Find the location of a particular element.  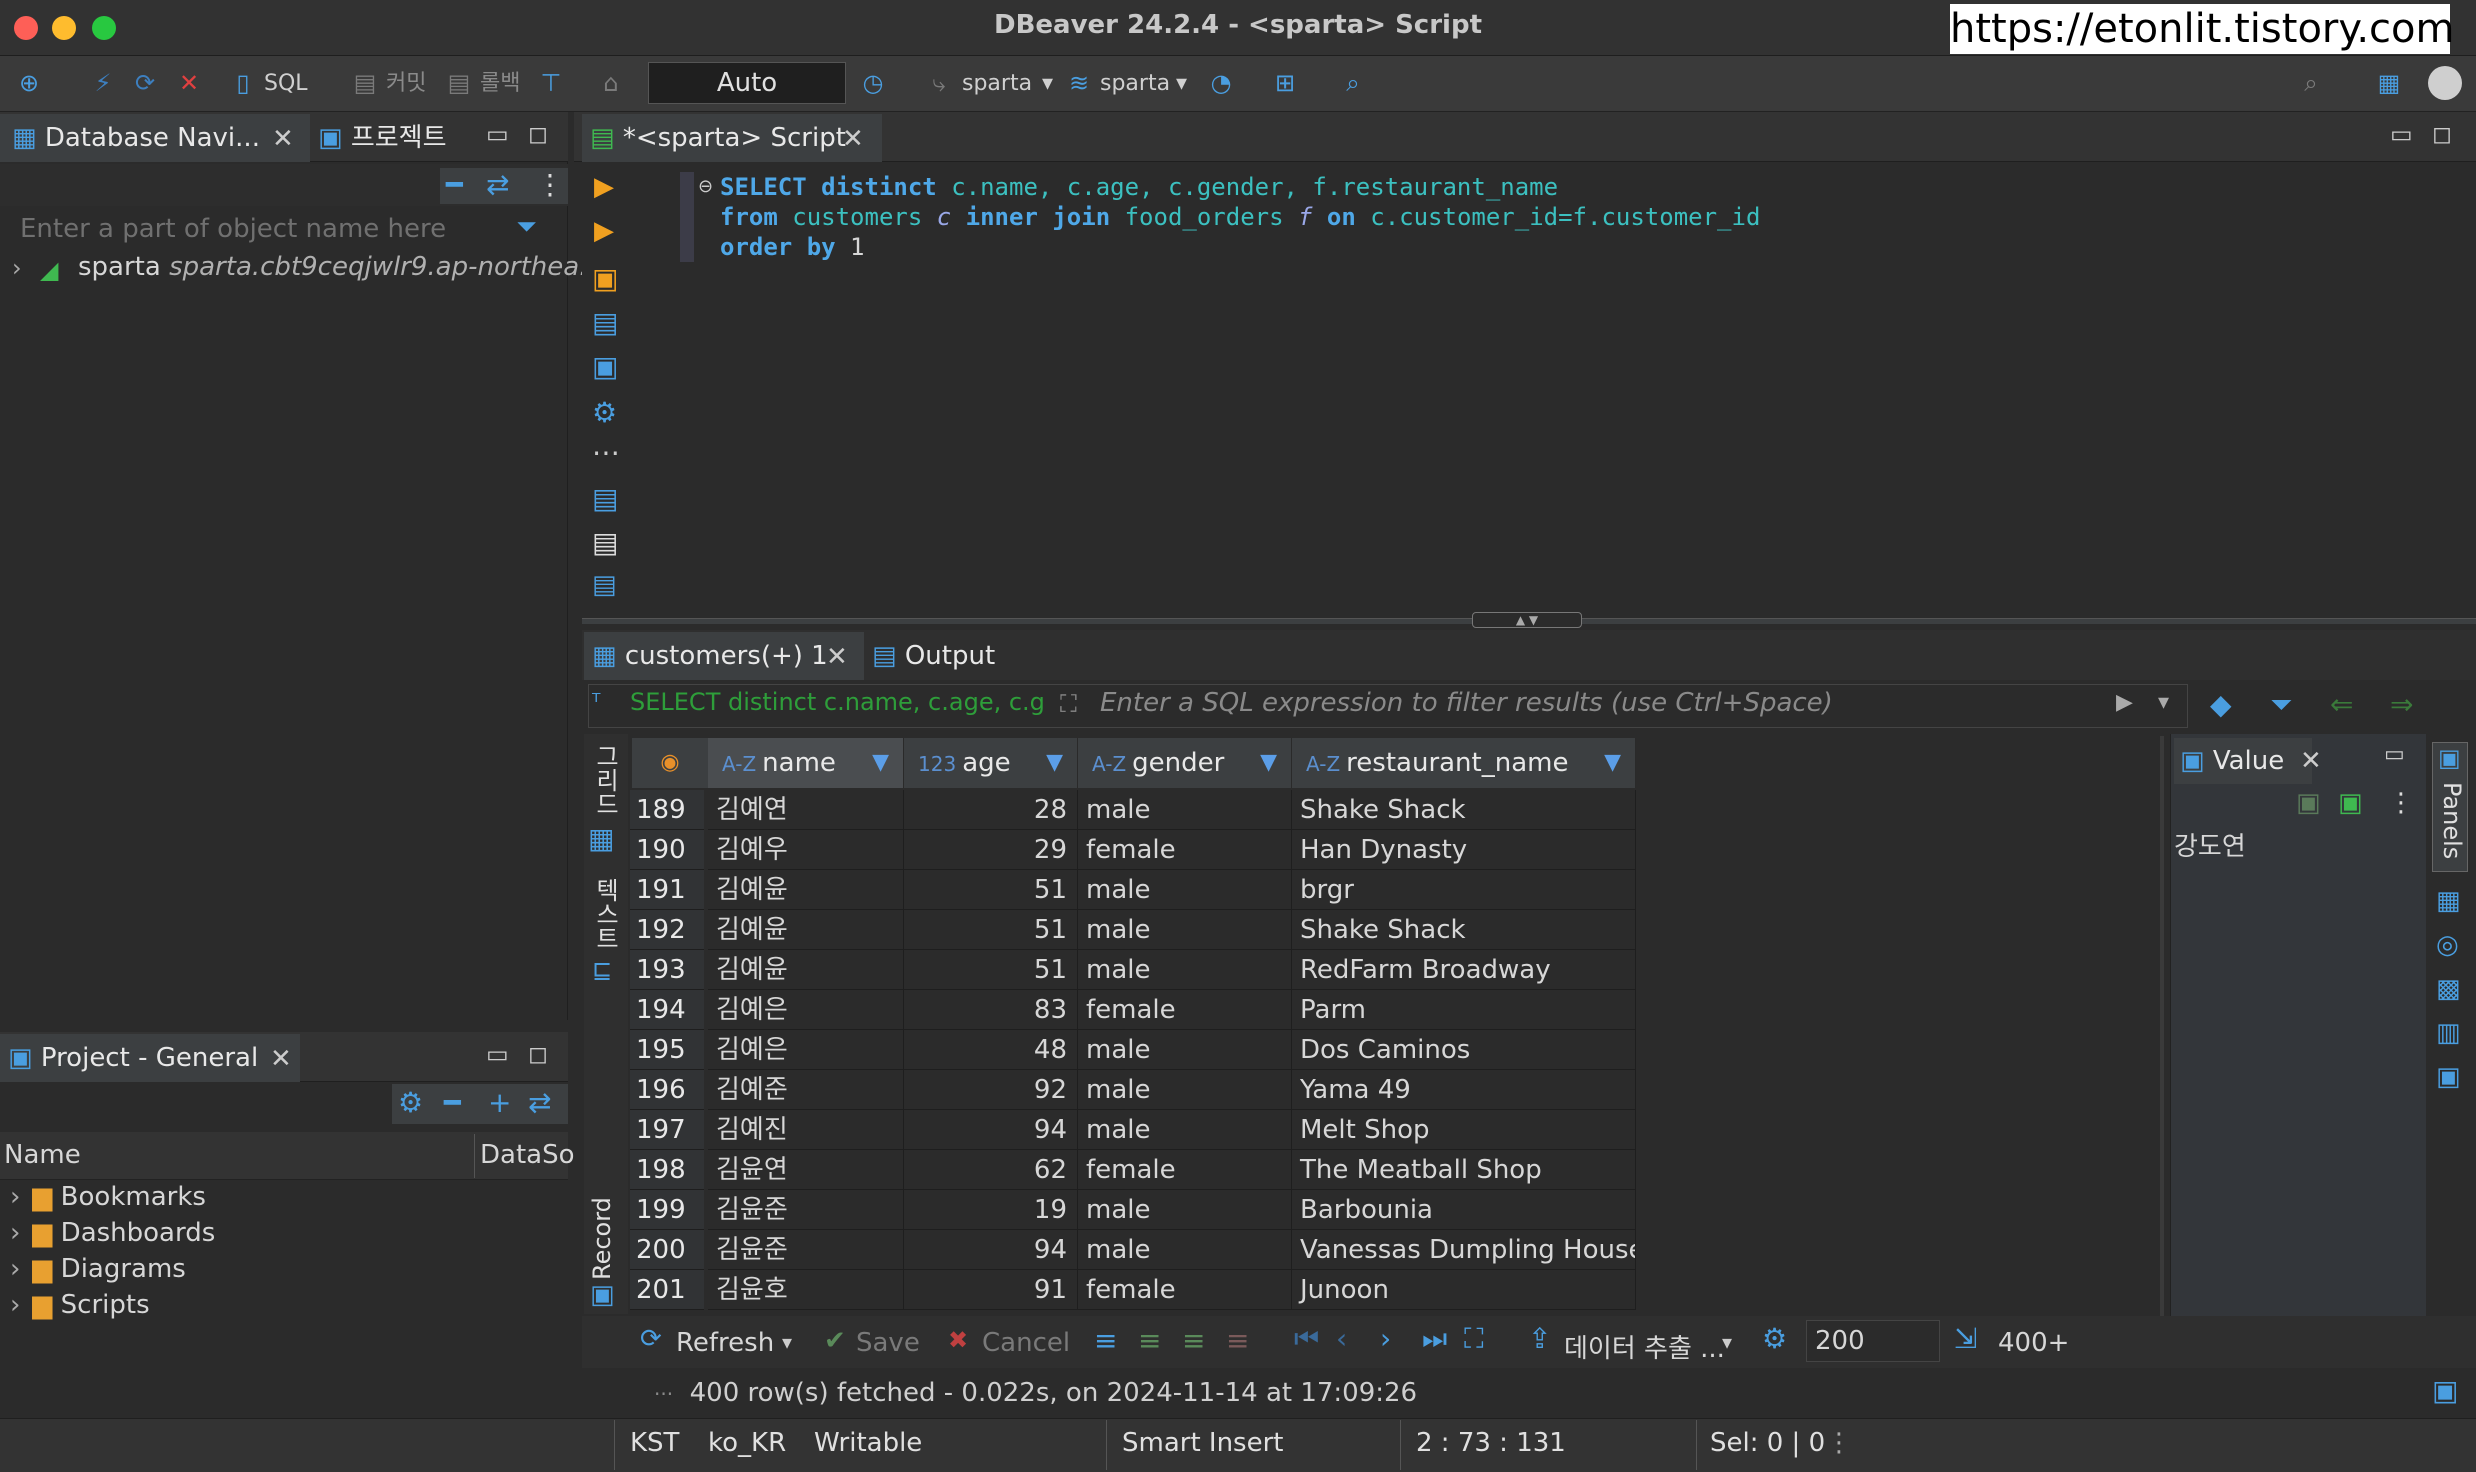

cell-restaurant-name: brgr is located at coordinates (1464, 890).